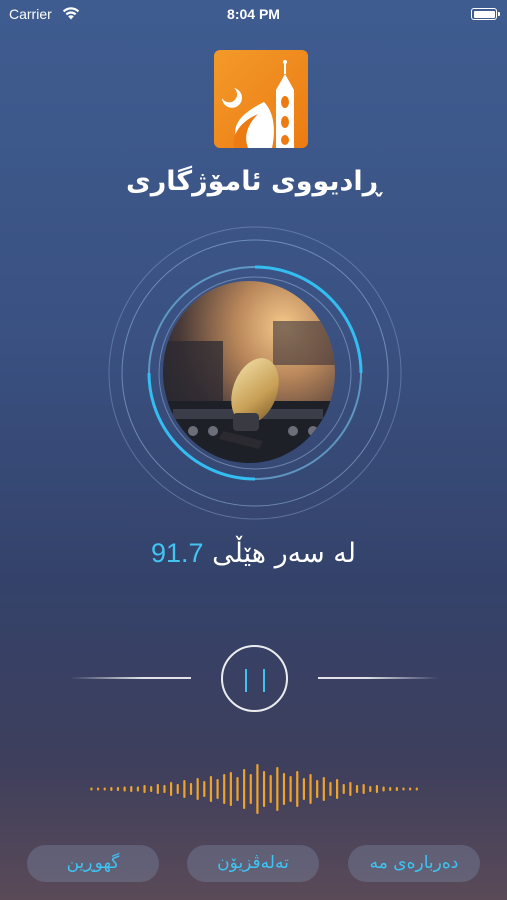 This screenshot has width=507, height=900. I want to click on frequency-label: لە سەر هێڵی, so click(284, 553).